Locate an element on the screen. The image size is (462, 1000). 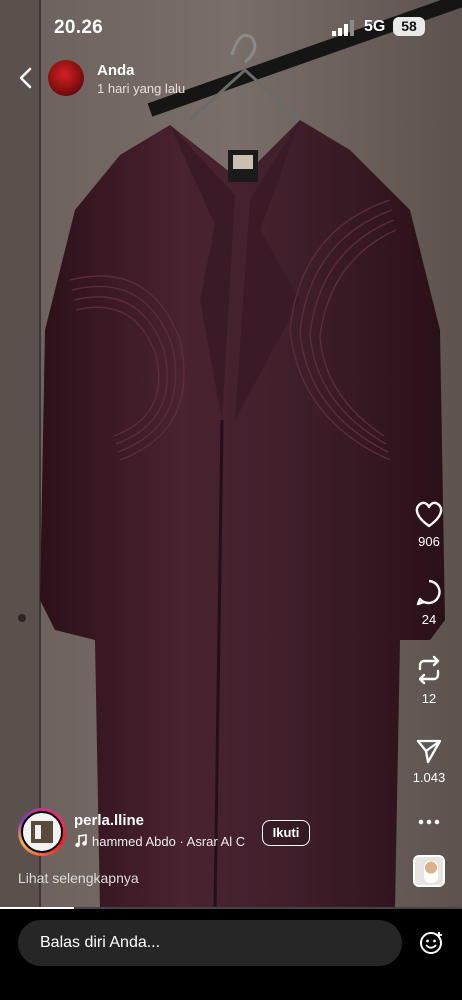
avatar is located at coordinates (66, 78).